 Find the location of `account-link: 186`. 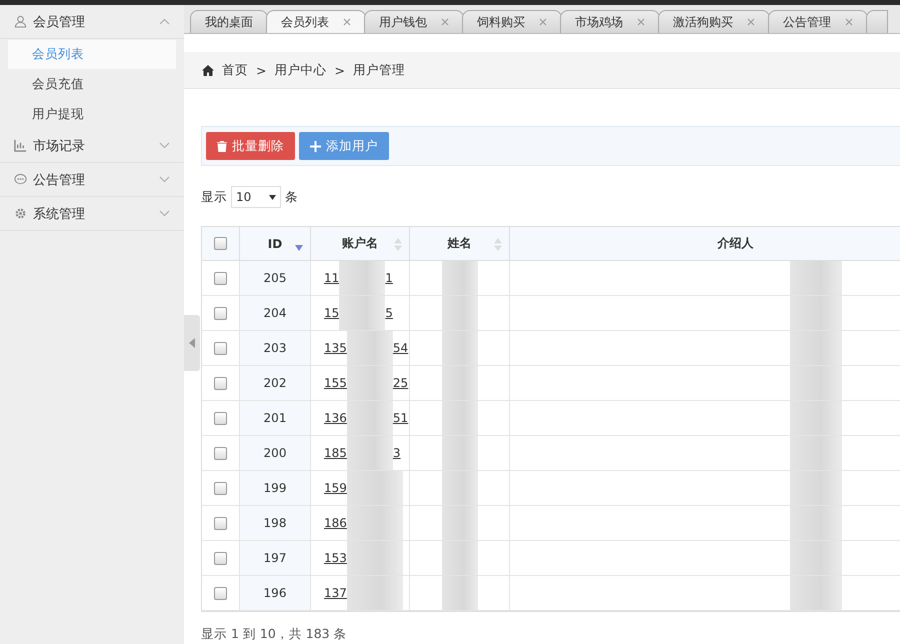

account-link: 186 is located at coordinates (335, 523).